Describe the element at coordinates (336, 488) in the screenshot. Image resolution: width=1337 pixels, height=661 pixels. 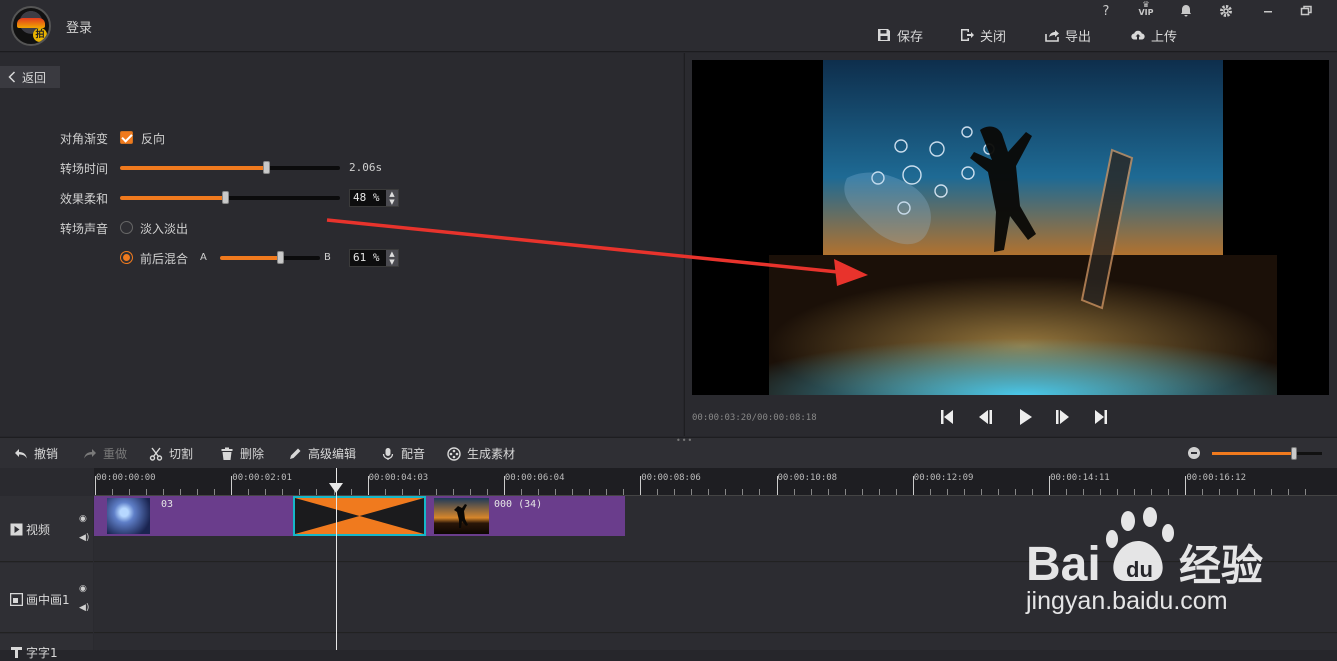
I see `playhead-handle` at that location.